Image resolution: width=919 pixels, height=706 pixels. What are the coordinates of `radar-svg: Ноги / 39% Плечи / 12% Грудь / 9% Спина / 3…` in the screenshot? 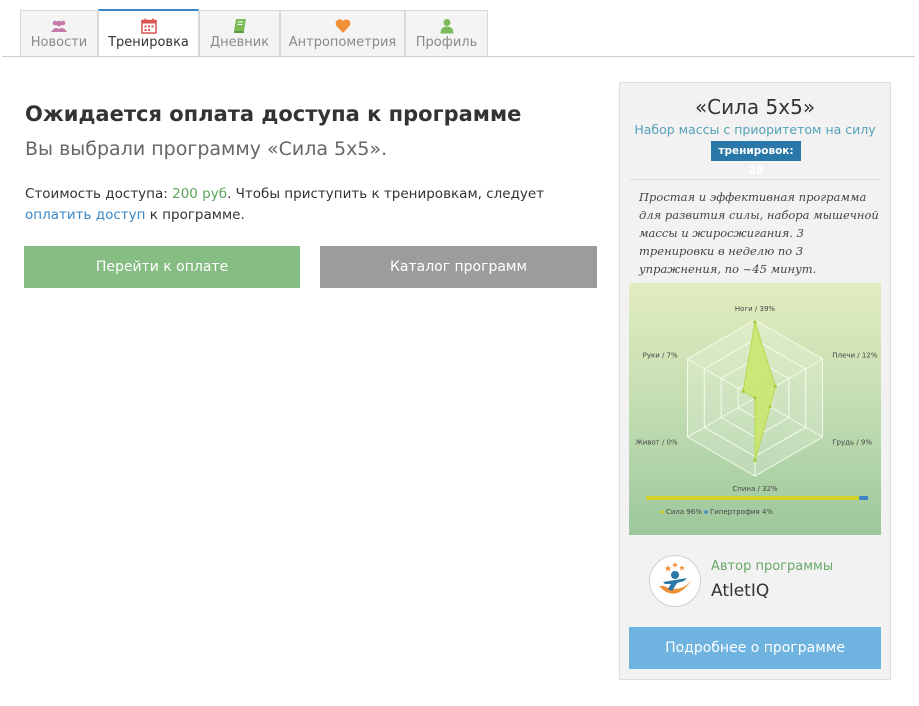 It's located at (756, 410).